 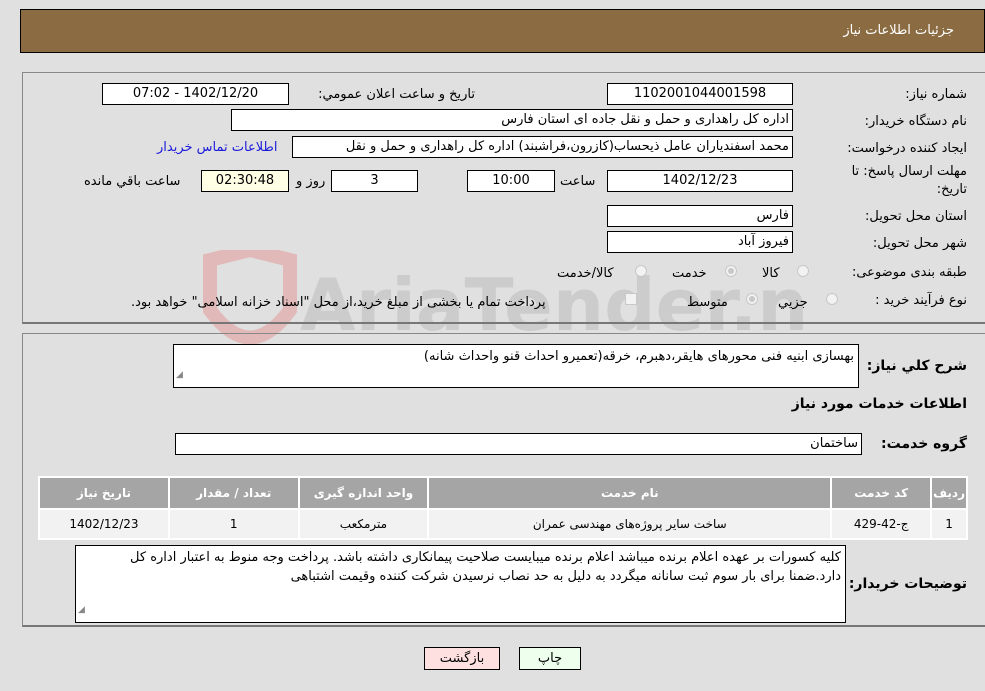 I want to click on col-quantity: تعداد / مقدار, so click(x=233, y=493).